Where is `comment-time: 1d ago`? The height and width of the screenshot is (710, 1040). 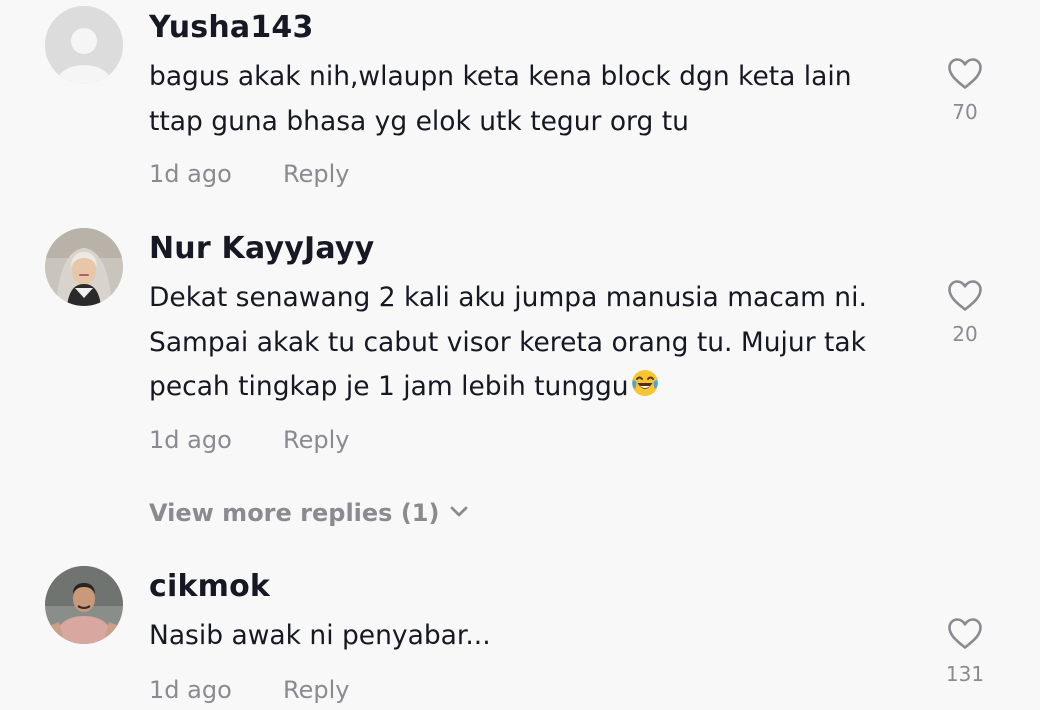
comment-time: 1d ago is located at coordinates (190, 690).